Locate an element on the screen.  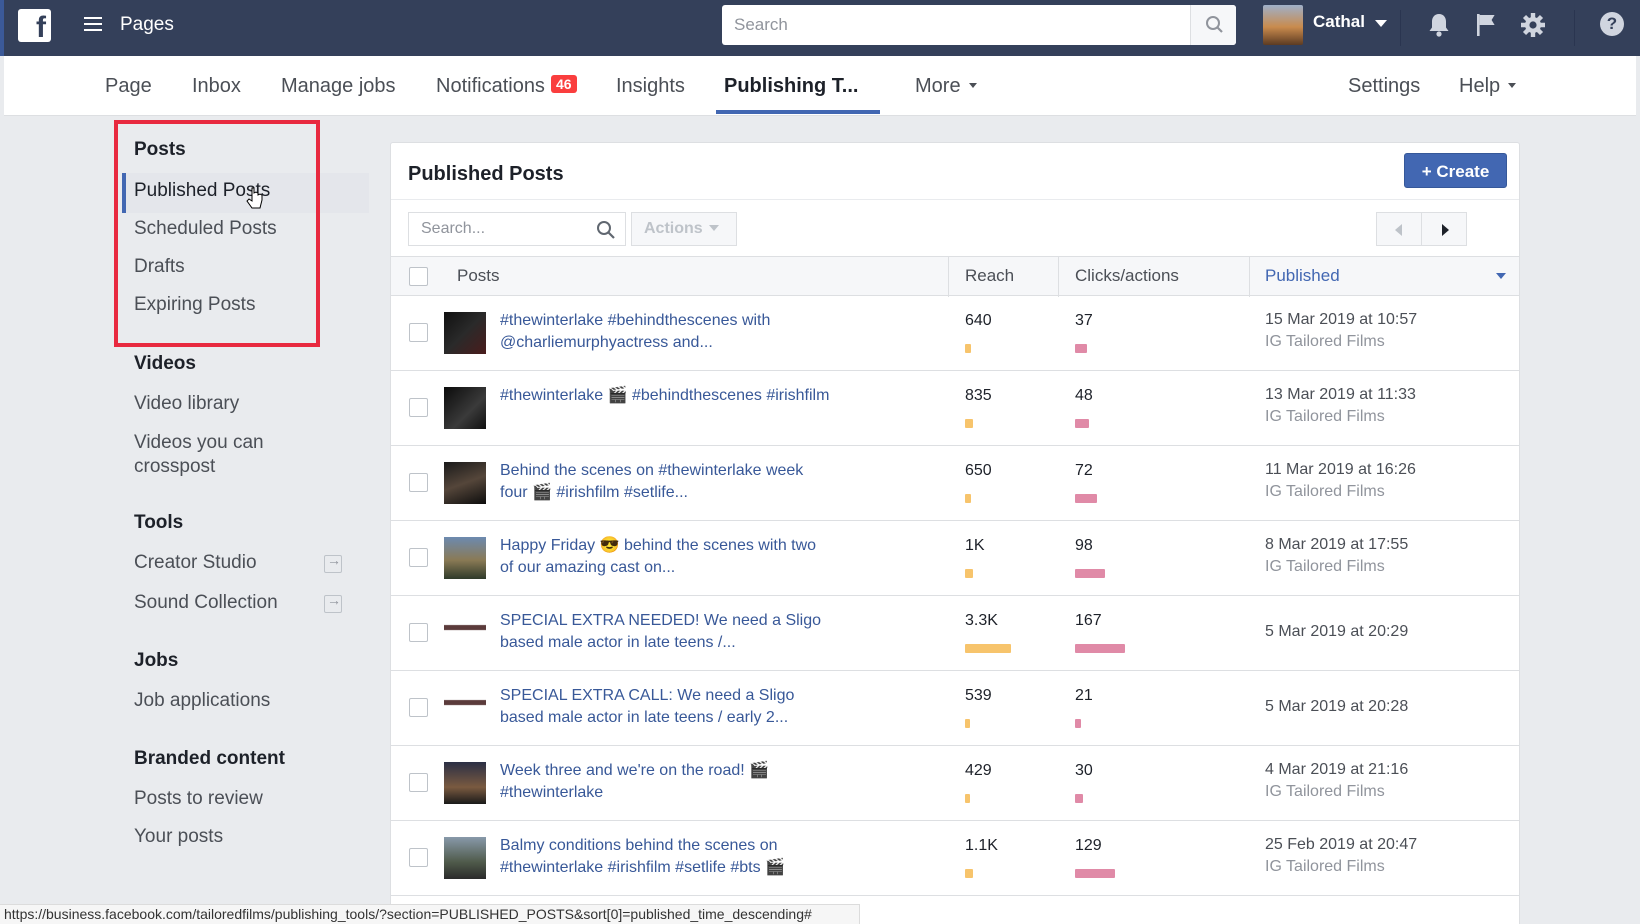
sidebar-item-job-applications: Job applications is located at coordinates (202, 701).